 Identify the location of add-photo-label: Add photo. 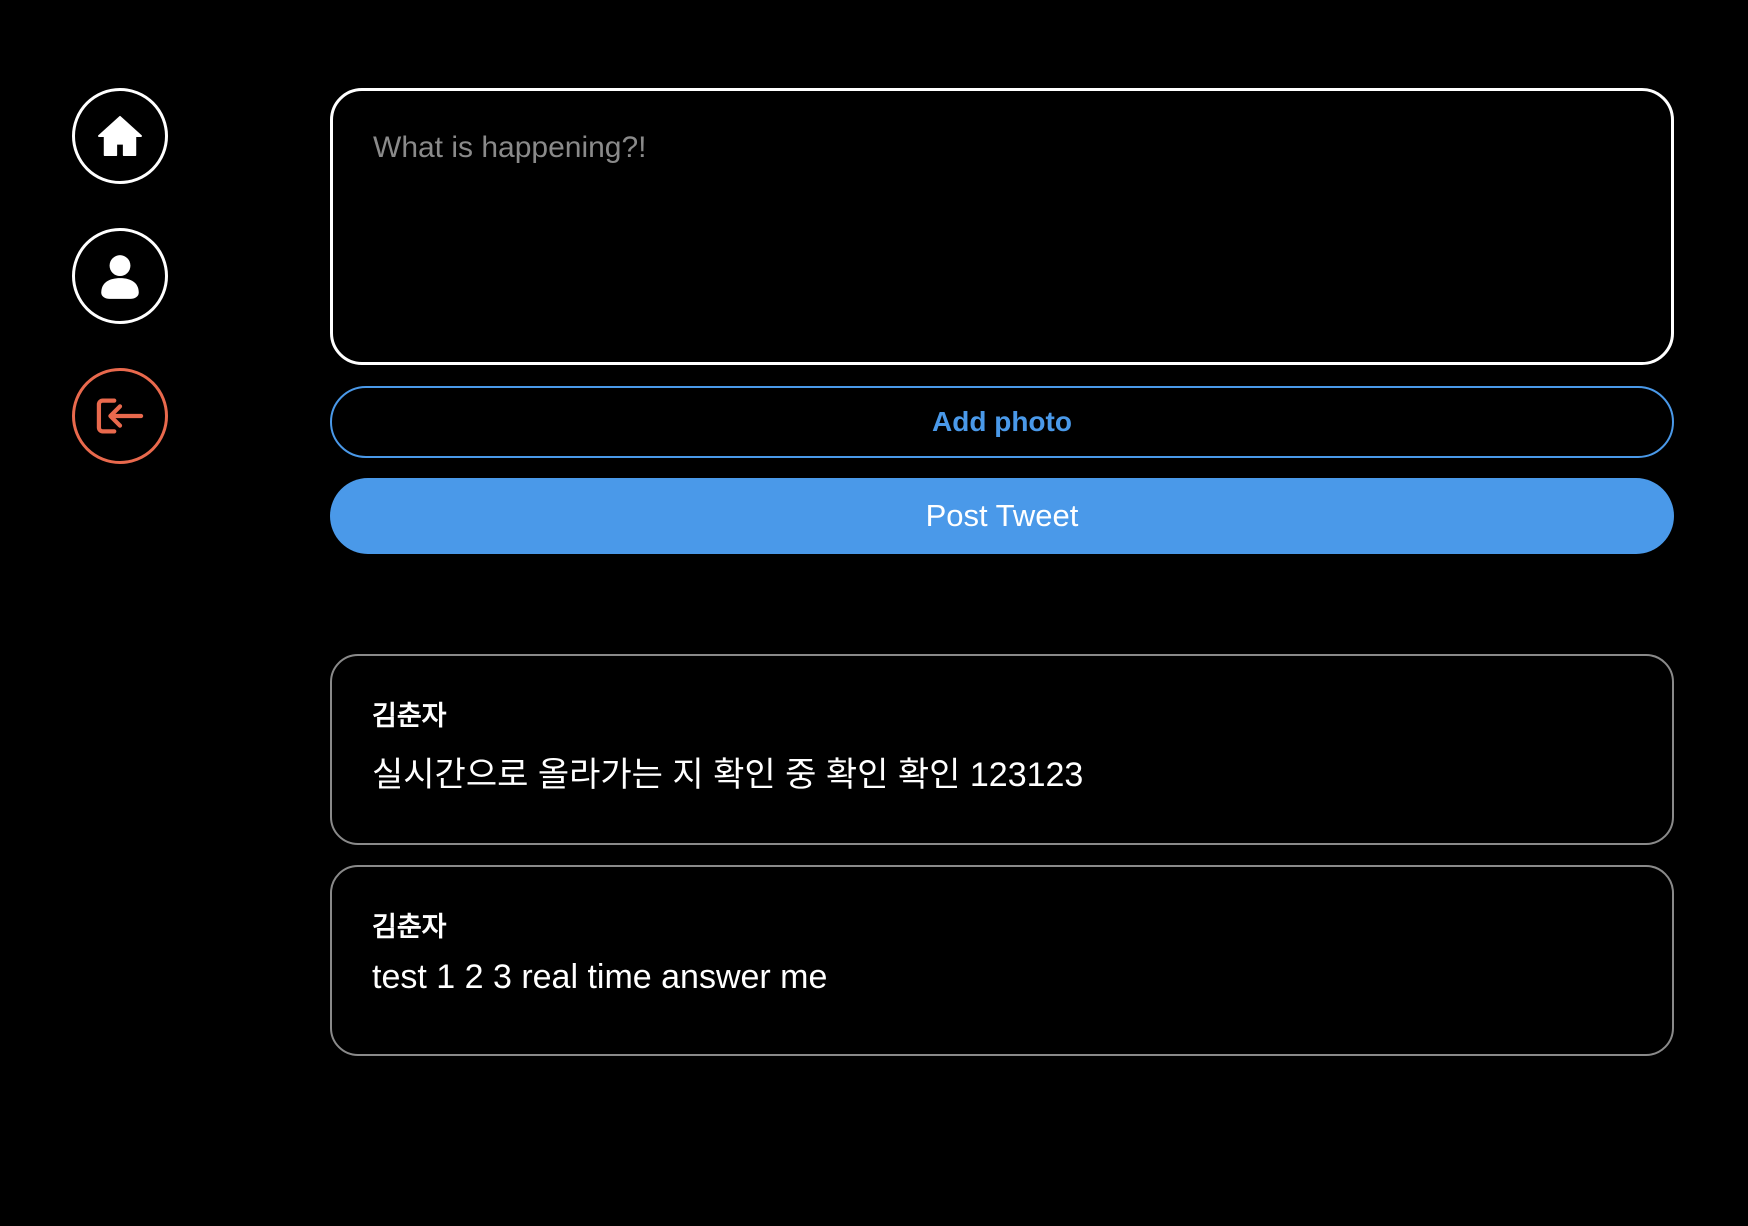
(1002, 421).